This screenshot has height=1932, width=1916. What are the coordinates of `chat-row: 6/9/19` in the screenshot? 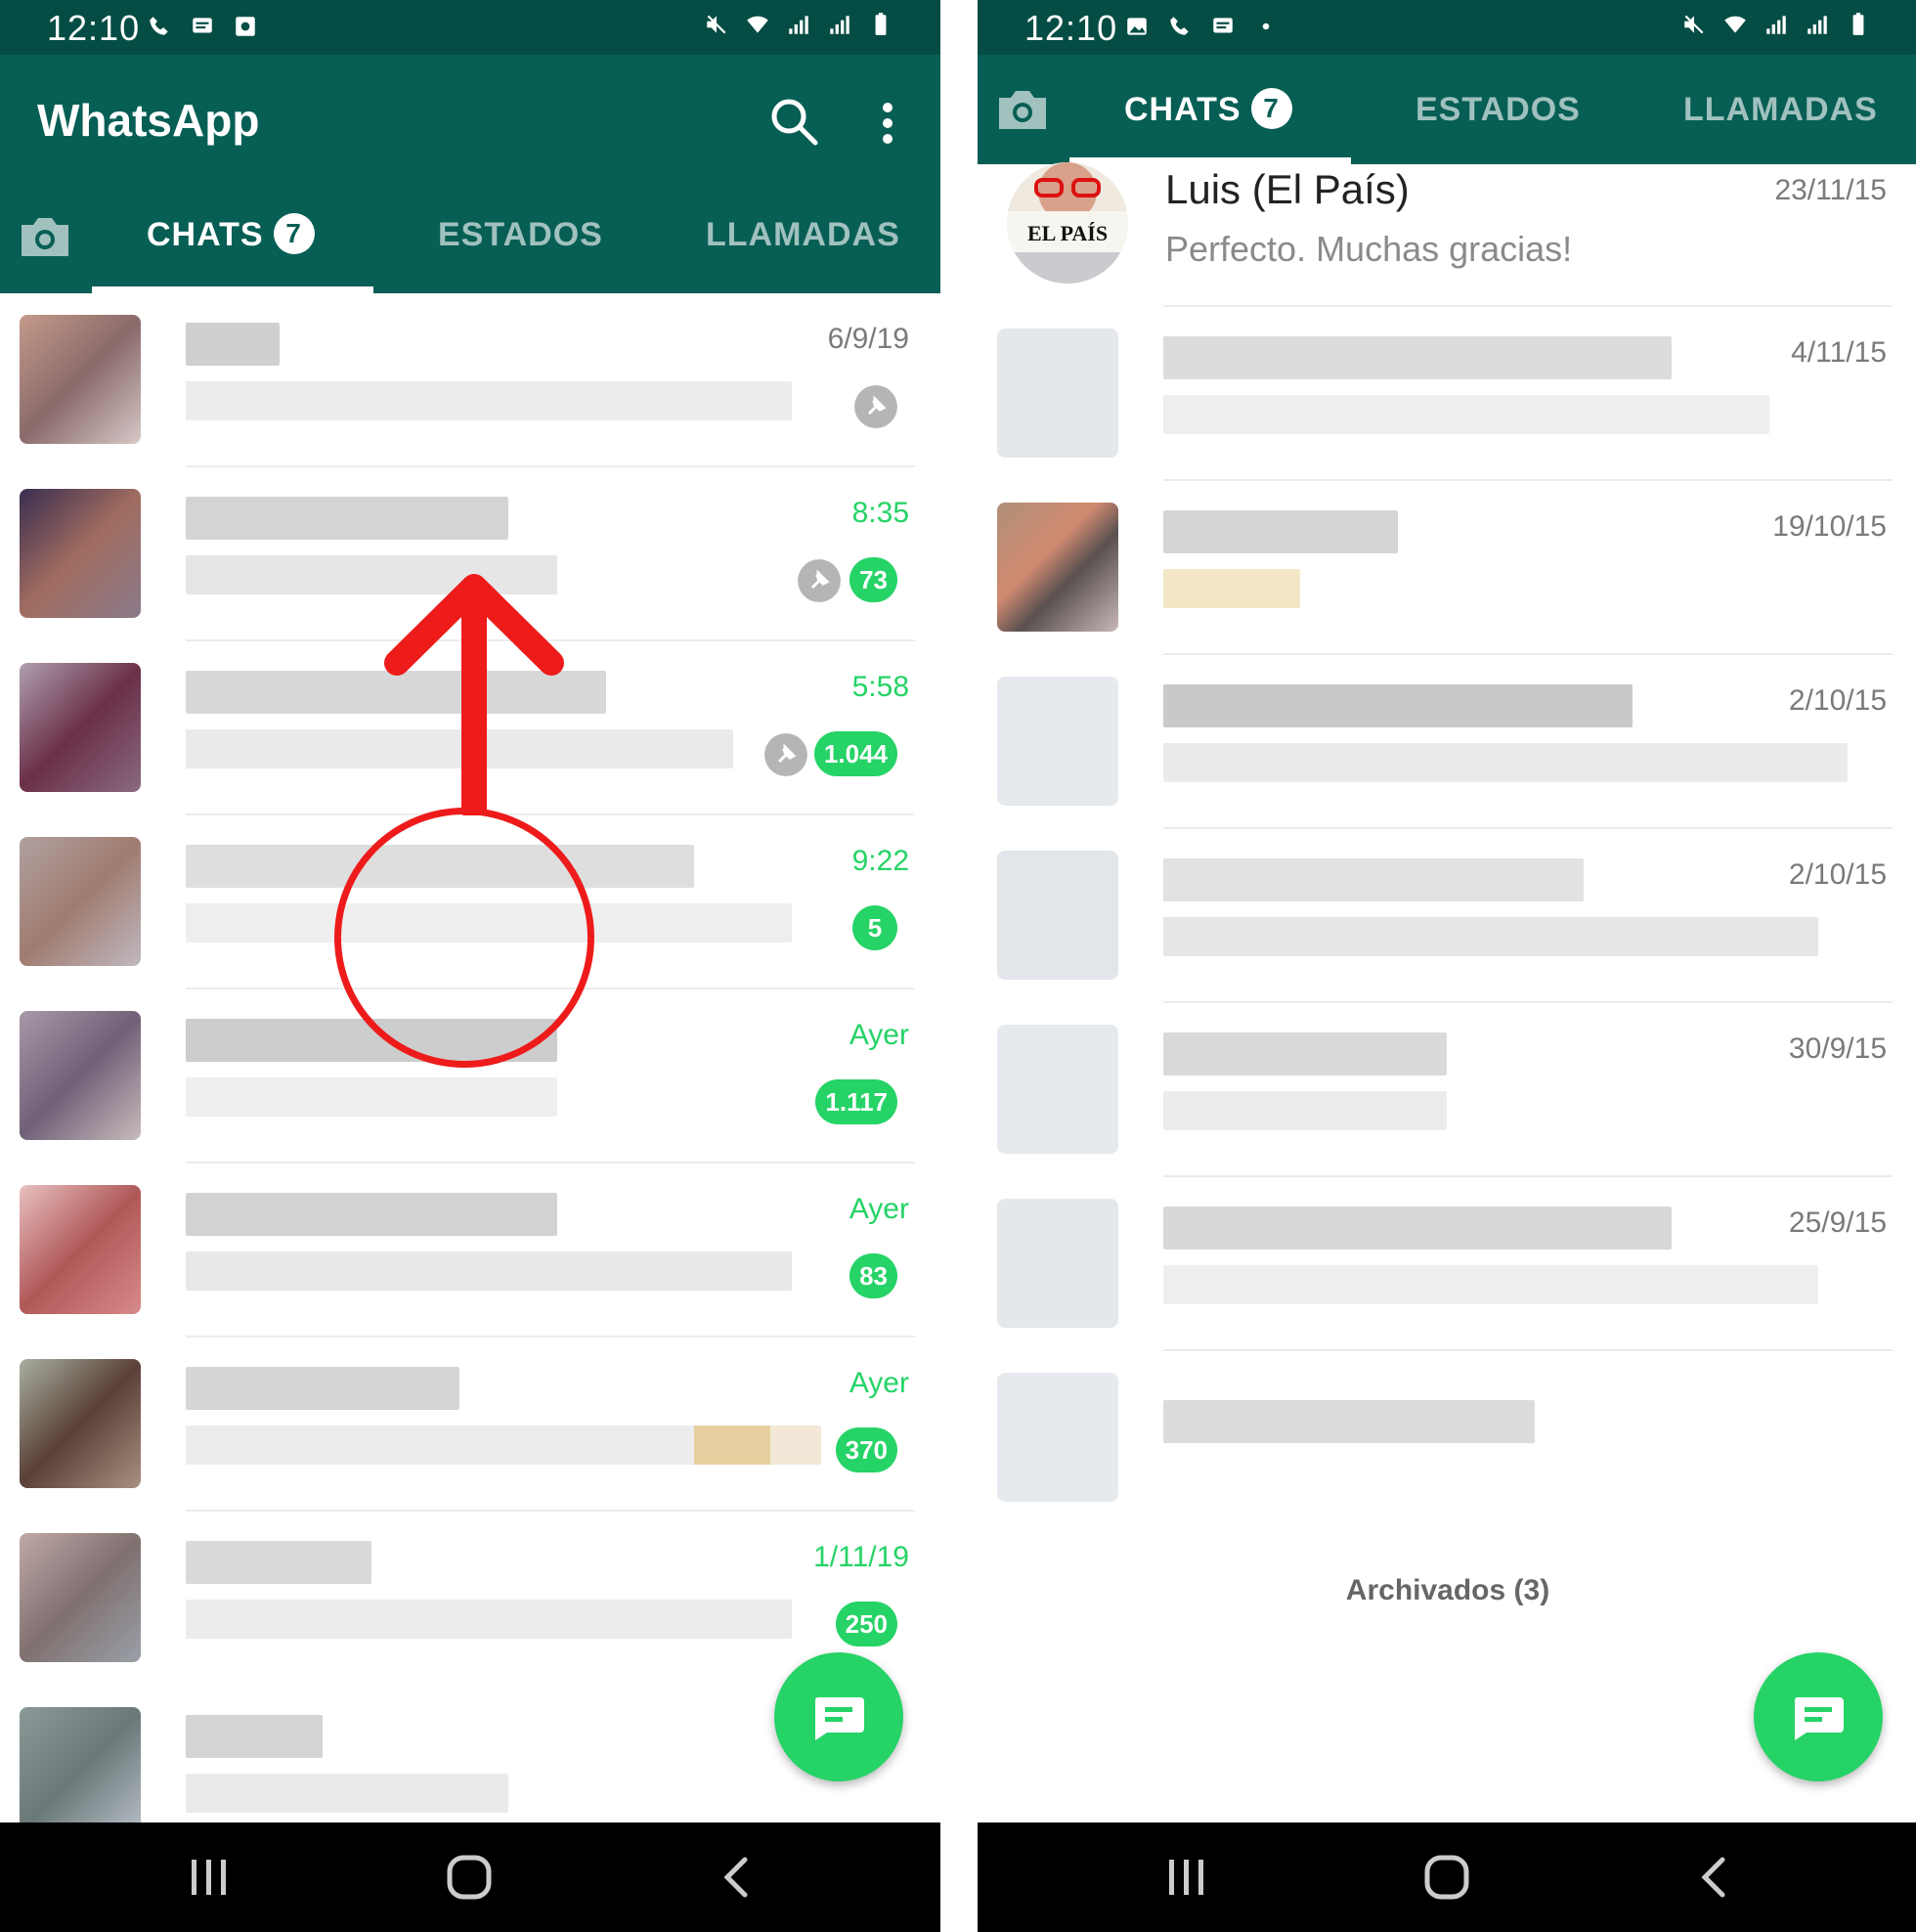 It's located at (470, 380).